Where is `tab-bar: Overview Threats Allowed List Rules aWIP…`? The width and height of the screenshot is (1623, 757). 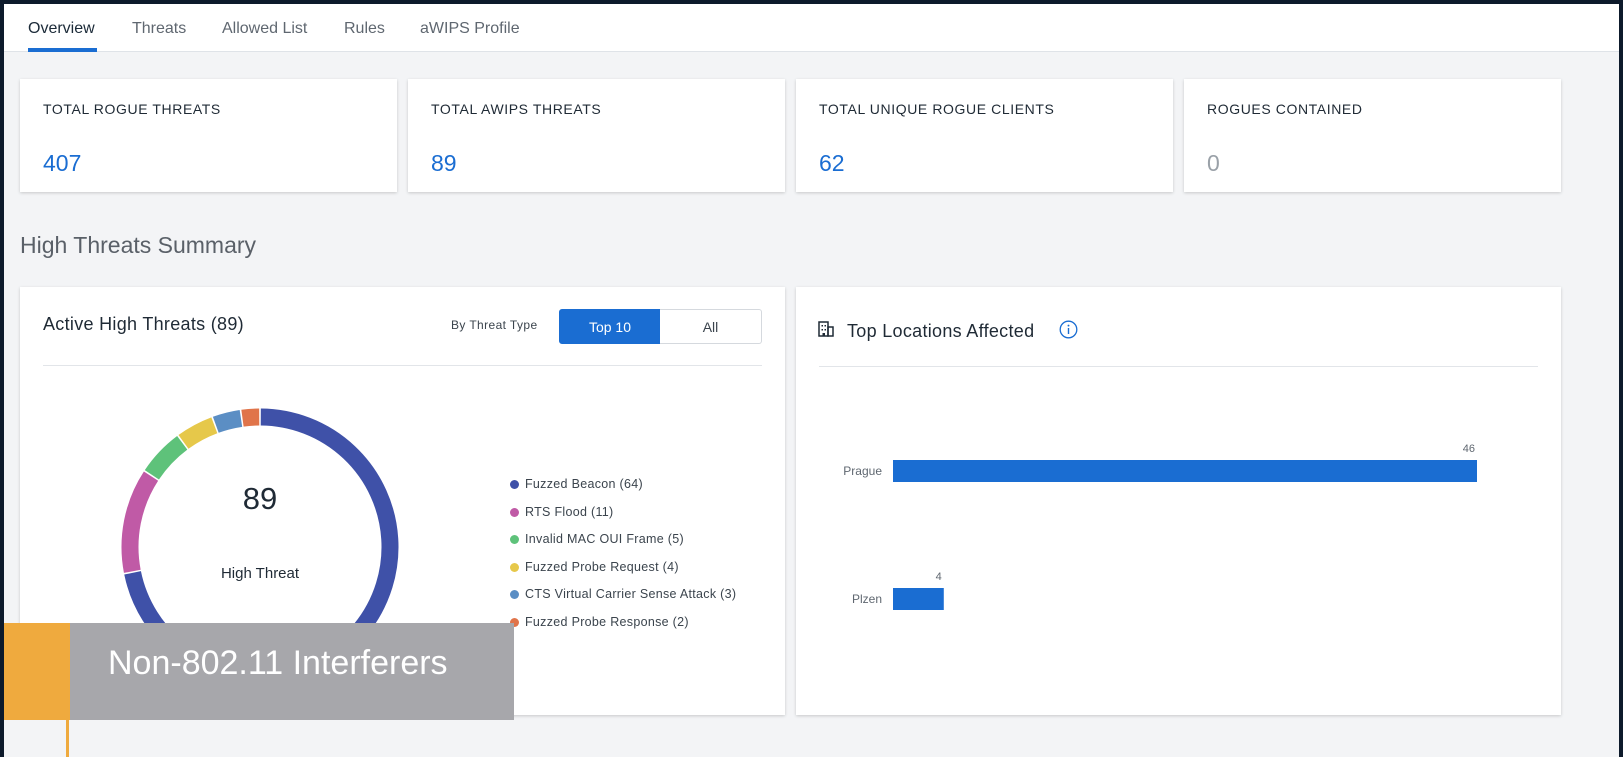
tab-bar: Overview Threats Allowed List Rules aWIP… is located at coordinates (811, 28).